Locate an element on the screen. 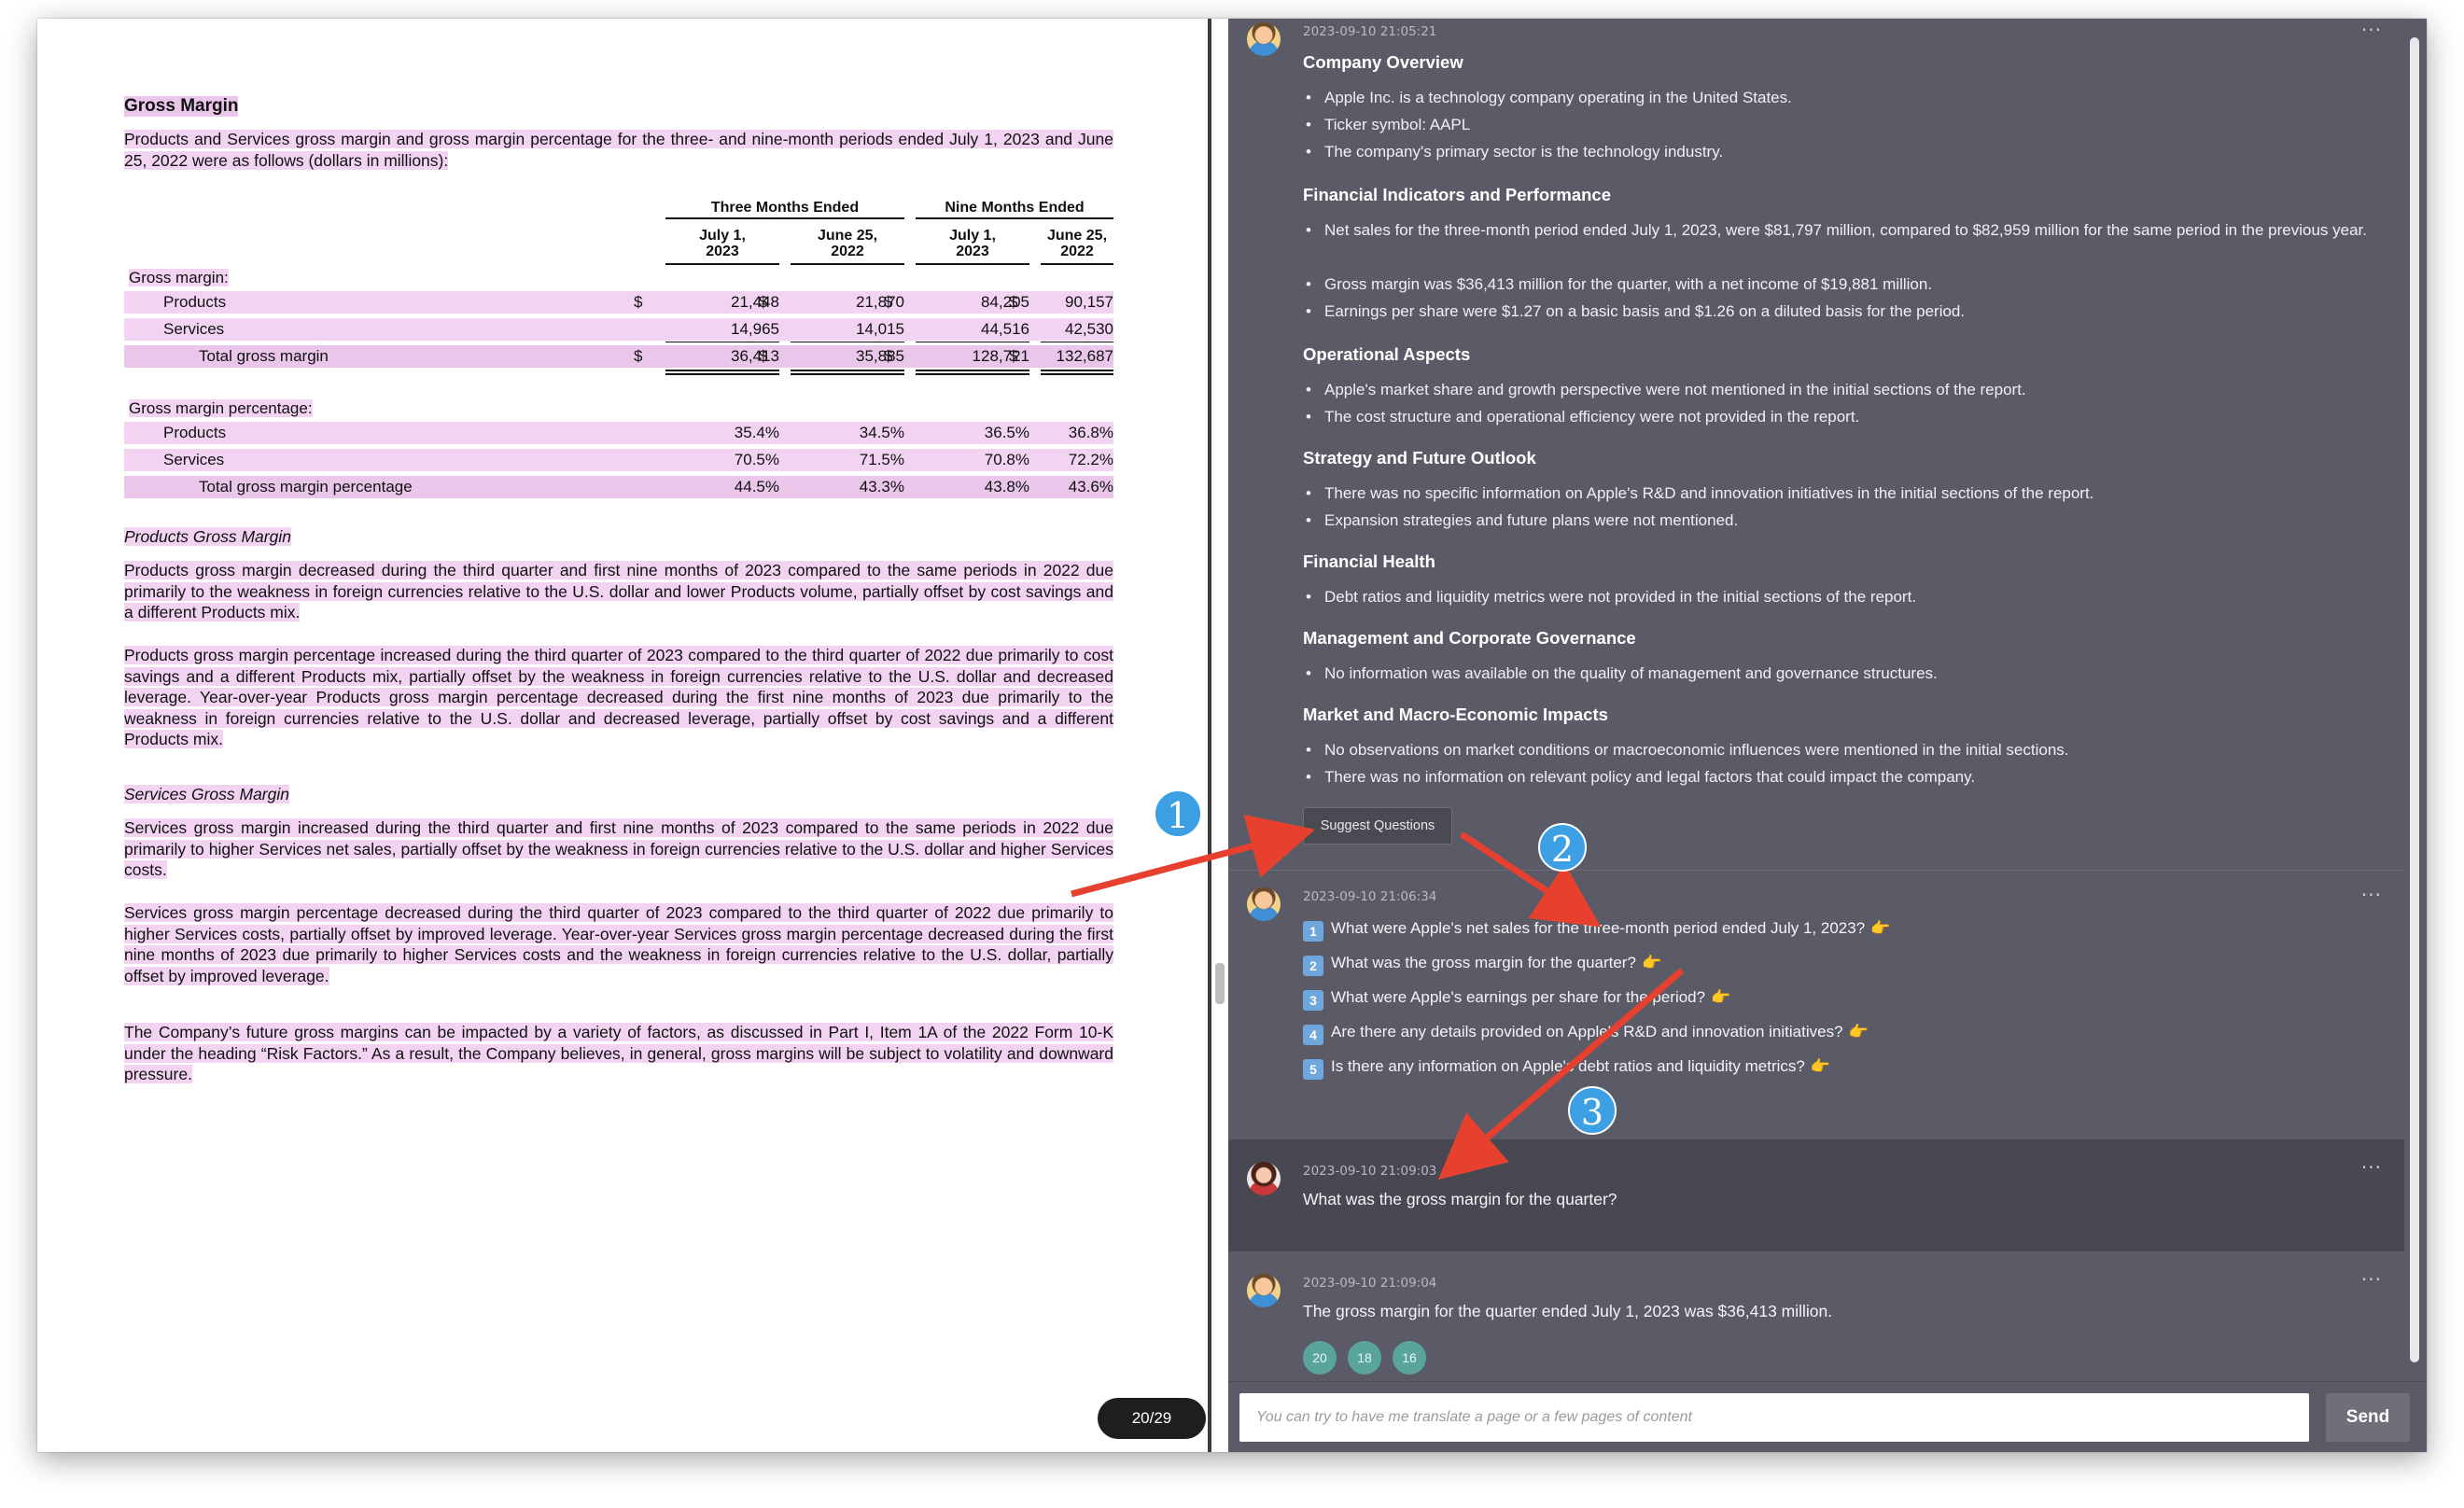  page-reference-chip: 18 is located at coordinates (1364, 1358).